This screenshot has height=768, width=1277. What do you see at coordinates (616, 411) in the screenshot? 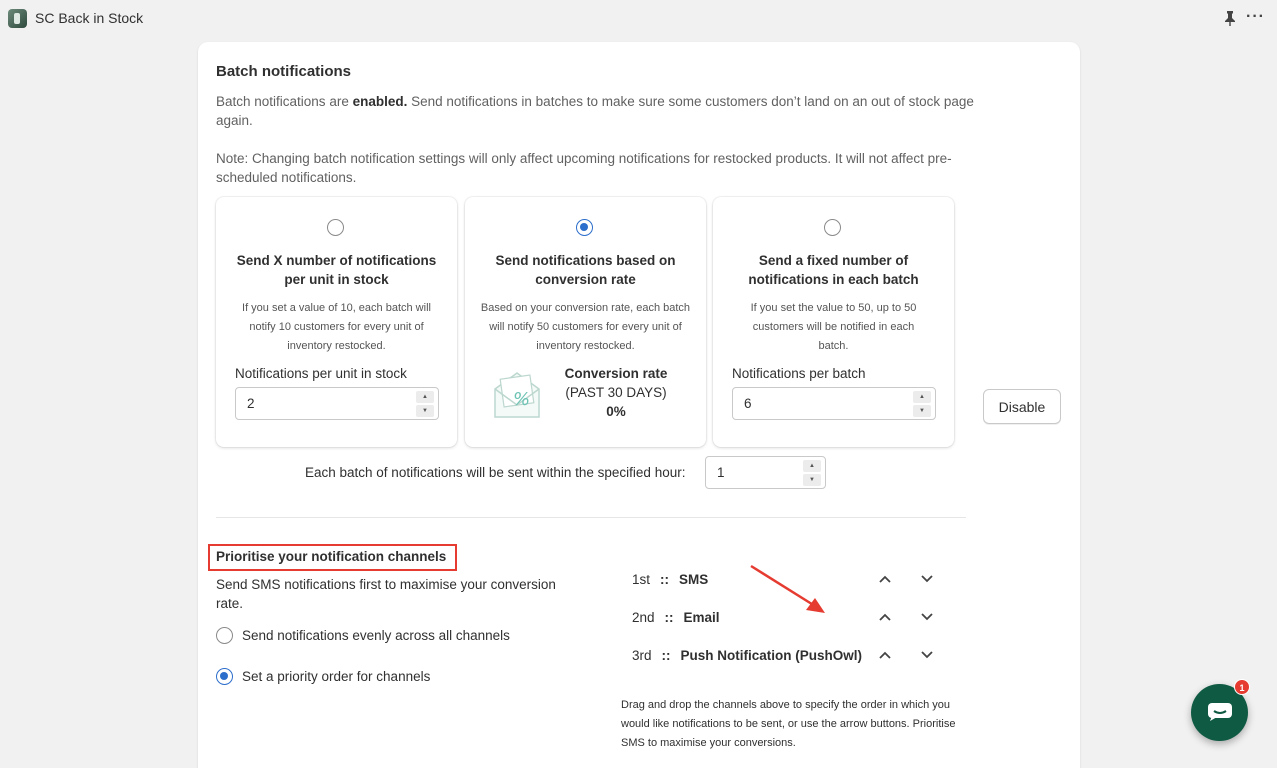
I see `conversion-value: 0%` at bounding box center [616, 411].